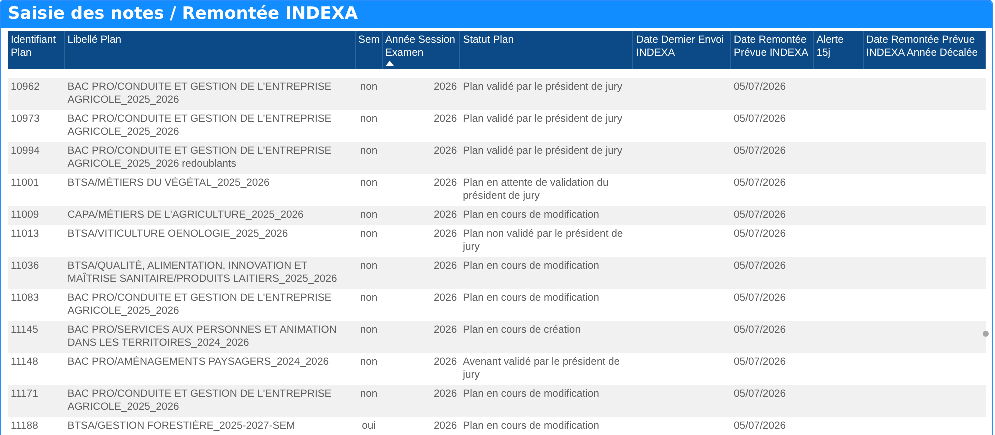 Image resolution: width=995 pixels, height=435 pixels. I want to click on table-cell-text: 10973, so click(25, 120).